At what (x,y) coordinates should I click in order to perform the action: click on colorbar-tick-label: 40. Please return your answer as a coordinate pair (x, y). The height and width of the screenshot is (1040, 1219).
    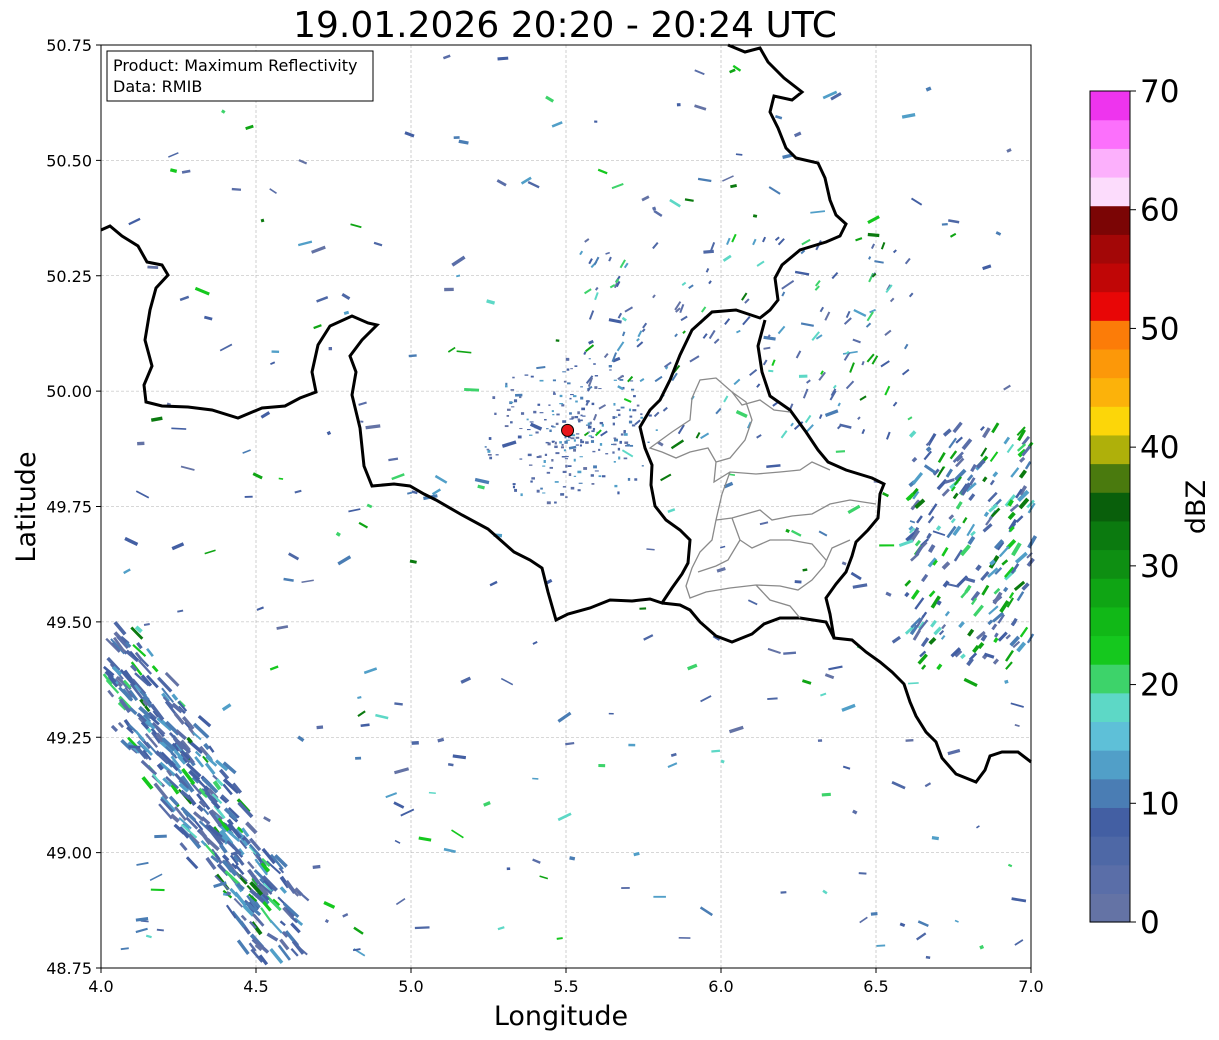
    Looking at the image, I should click on (1159, 448).